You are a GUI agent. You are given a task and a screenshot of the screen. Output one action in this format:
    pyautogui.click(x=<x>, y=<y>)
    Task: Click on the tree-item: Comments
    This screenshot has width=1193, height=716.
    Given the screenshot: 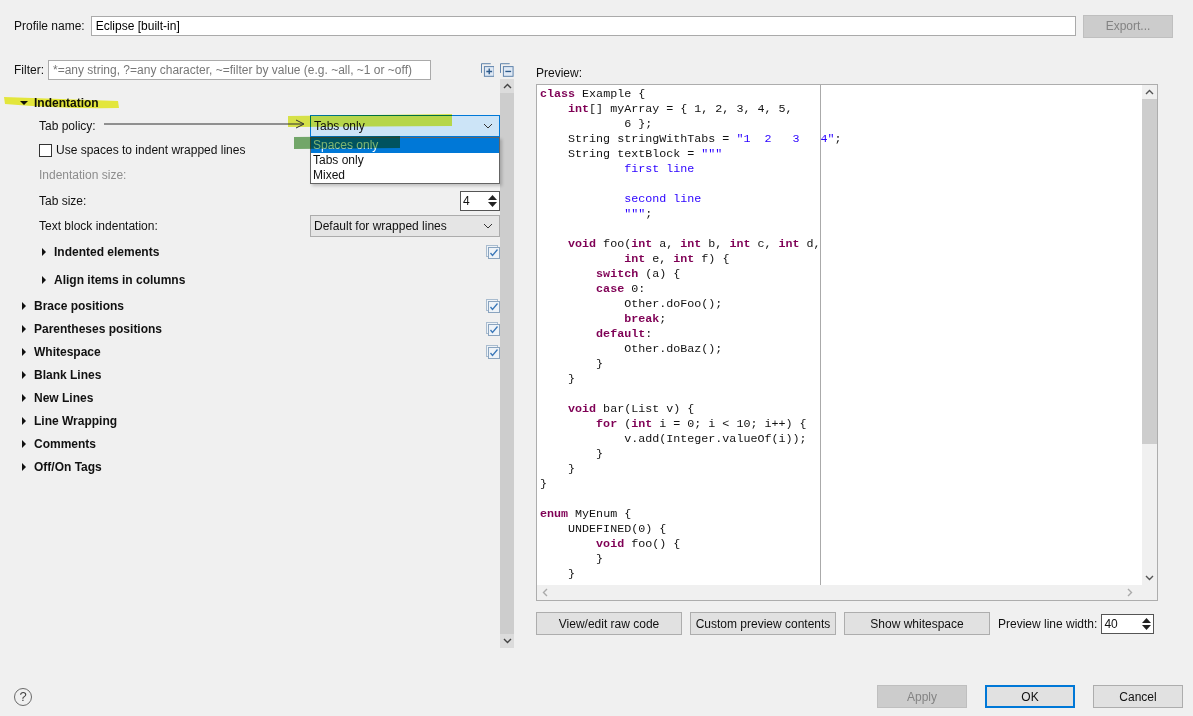 What is the action you would take?
    pyautogui.click(x=65, y=443)
    